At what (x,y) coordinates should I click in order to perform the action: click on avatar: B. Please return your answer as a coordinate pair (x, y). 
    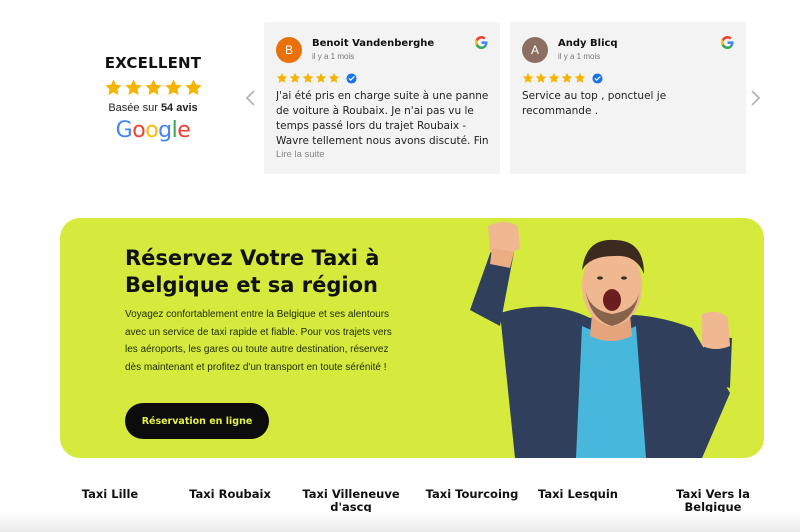
    Looking at the image, I should click on (289, 50).